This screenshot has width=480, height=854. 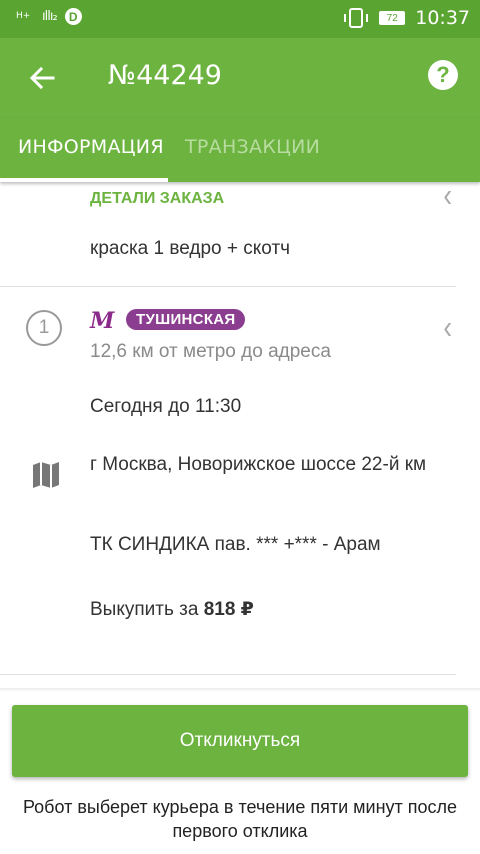 What do you see at coordinates (240, 741) in the screenshot?
I see `respond-button: Откликнуться` at bounding box center [240, 741].